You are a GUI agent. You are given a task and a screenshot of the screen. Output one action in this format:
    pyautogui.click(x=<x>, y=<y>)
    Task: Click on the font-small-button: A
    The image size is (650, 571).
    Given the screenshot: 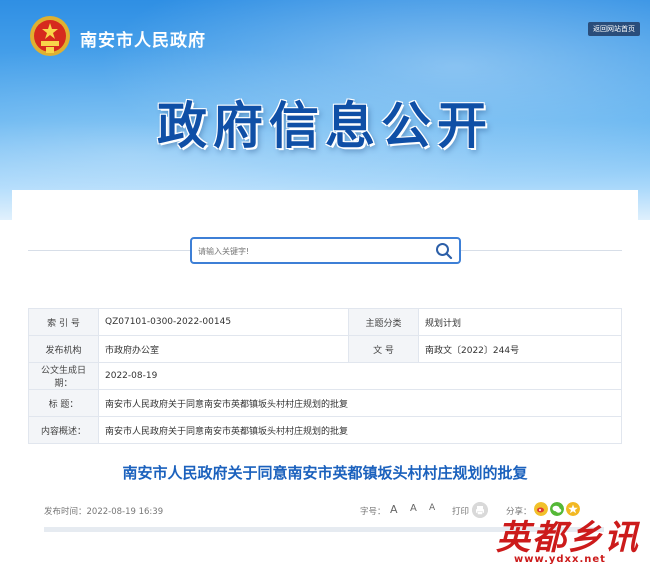 What is the action you would take?
    pyautogui.click(x=432, y=508)
    